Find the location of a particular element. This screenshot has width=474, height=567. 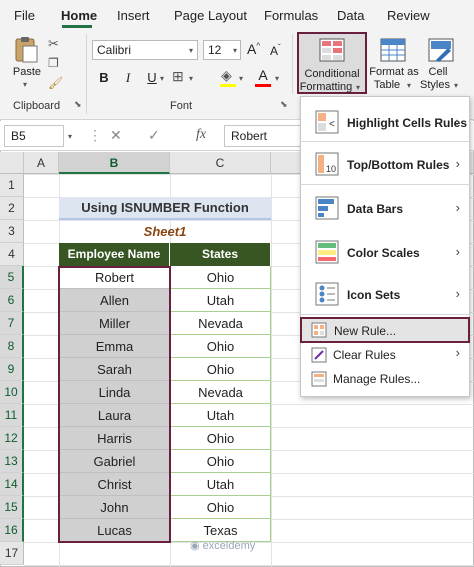

grid-vline is located at coordinates (271, 370).